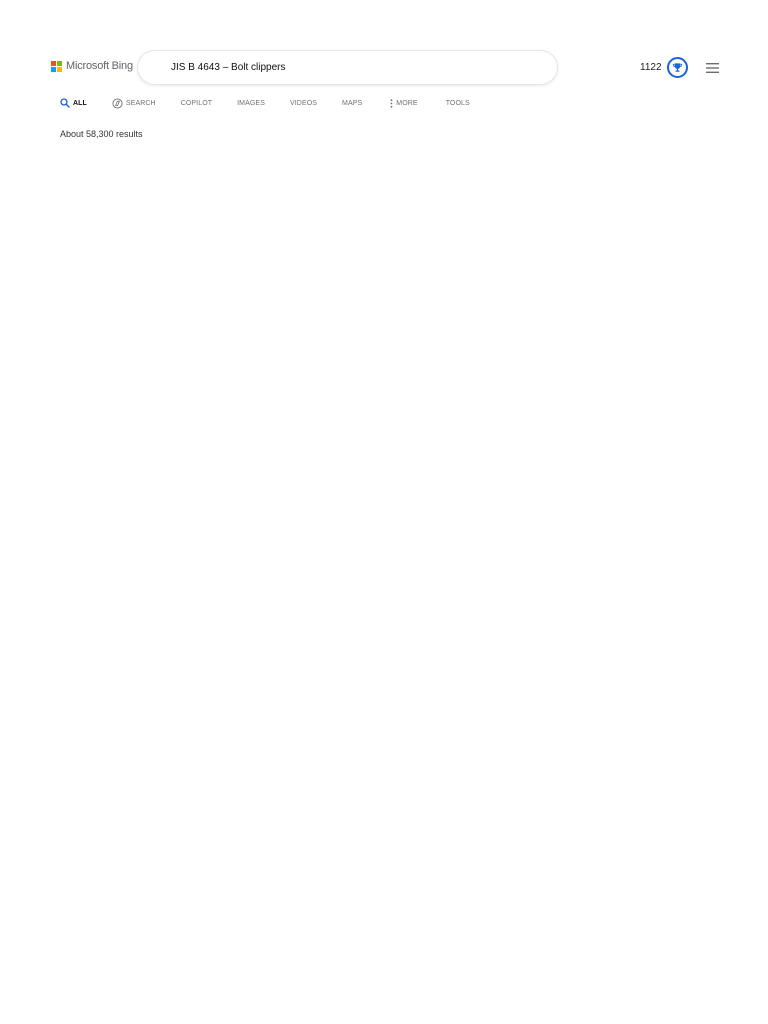  What do you see at coordinates (99, 66) in the screenshot?
I see `logo-text: Microsoft Bing` at bounding box center [99, 66].